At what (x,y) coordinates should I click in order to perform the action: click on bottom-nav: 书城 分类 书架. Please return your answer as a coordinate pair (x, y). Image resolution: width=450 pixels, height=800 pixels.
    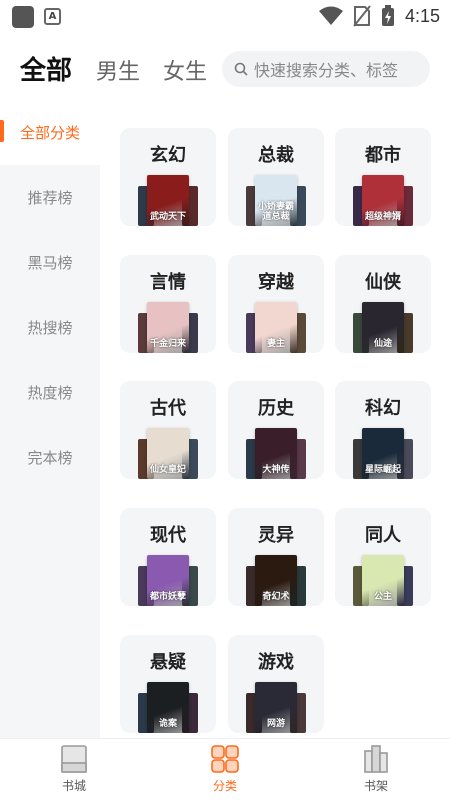
    Looking at the image, I should click on (225, 769).